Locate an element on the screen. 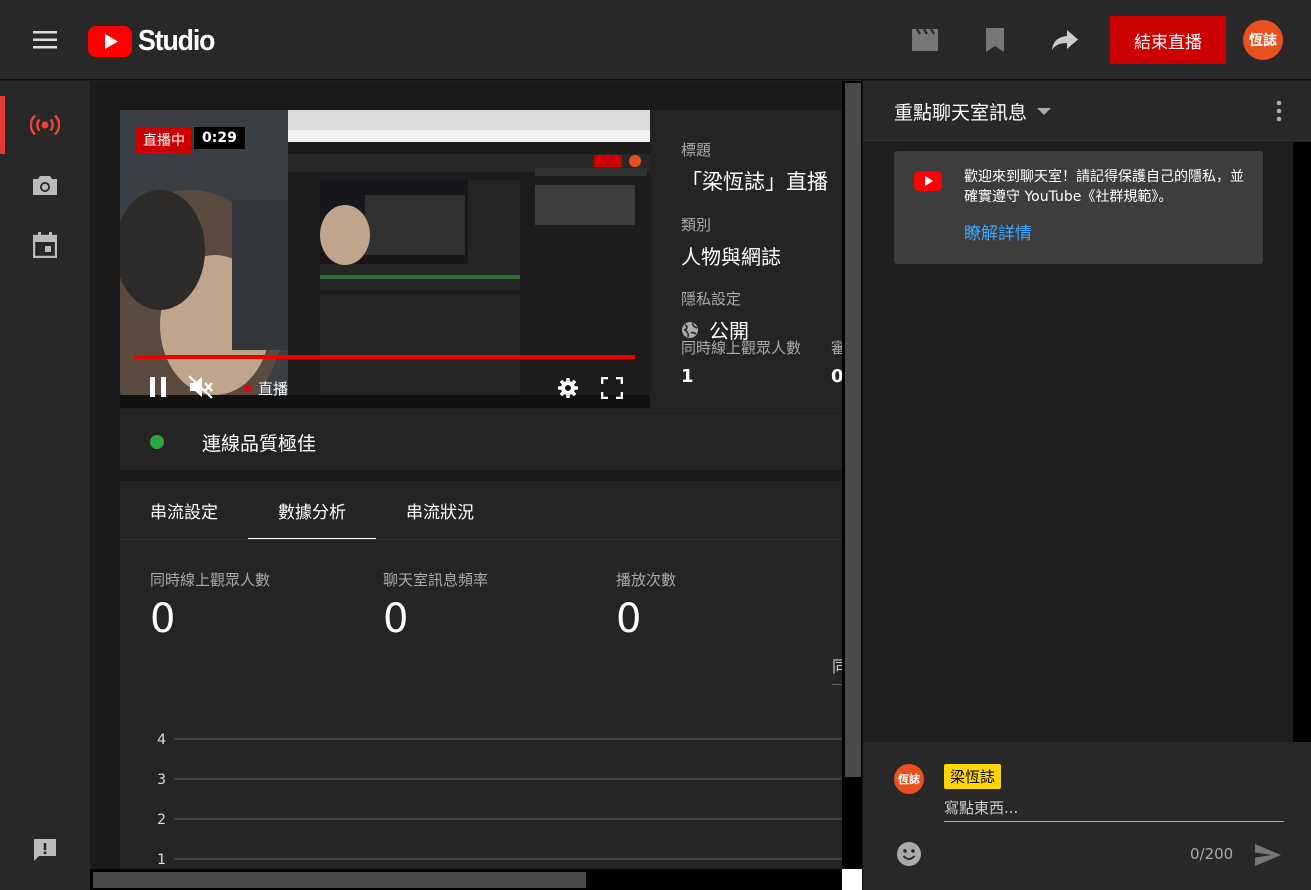 This screenshot has height=890, width=1311. metrics-row: 同時線上觀眾人數 0 聊天室訊息頻率 0 播放次數 0 is located at coordinates (496, 605).